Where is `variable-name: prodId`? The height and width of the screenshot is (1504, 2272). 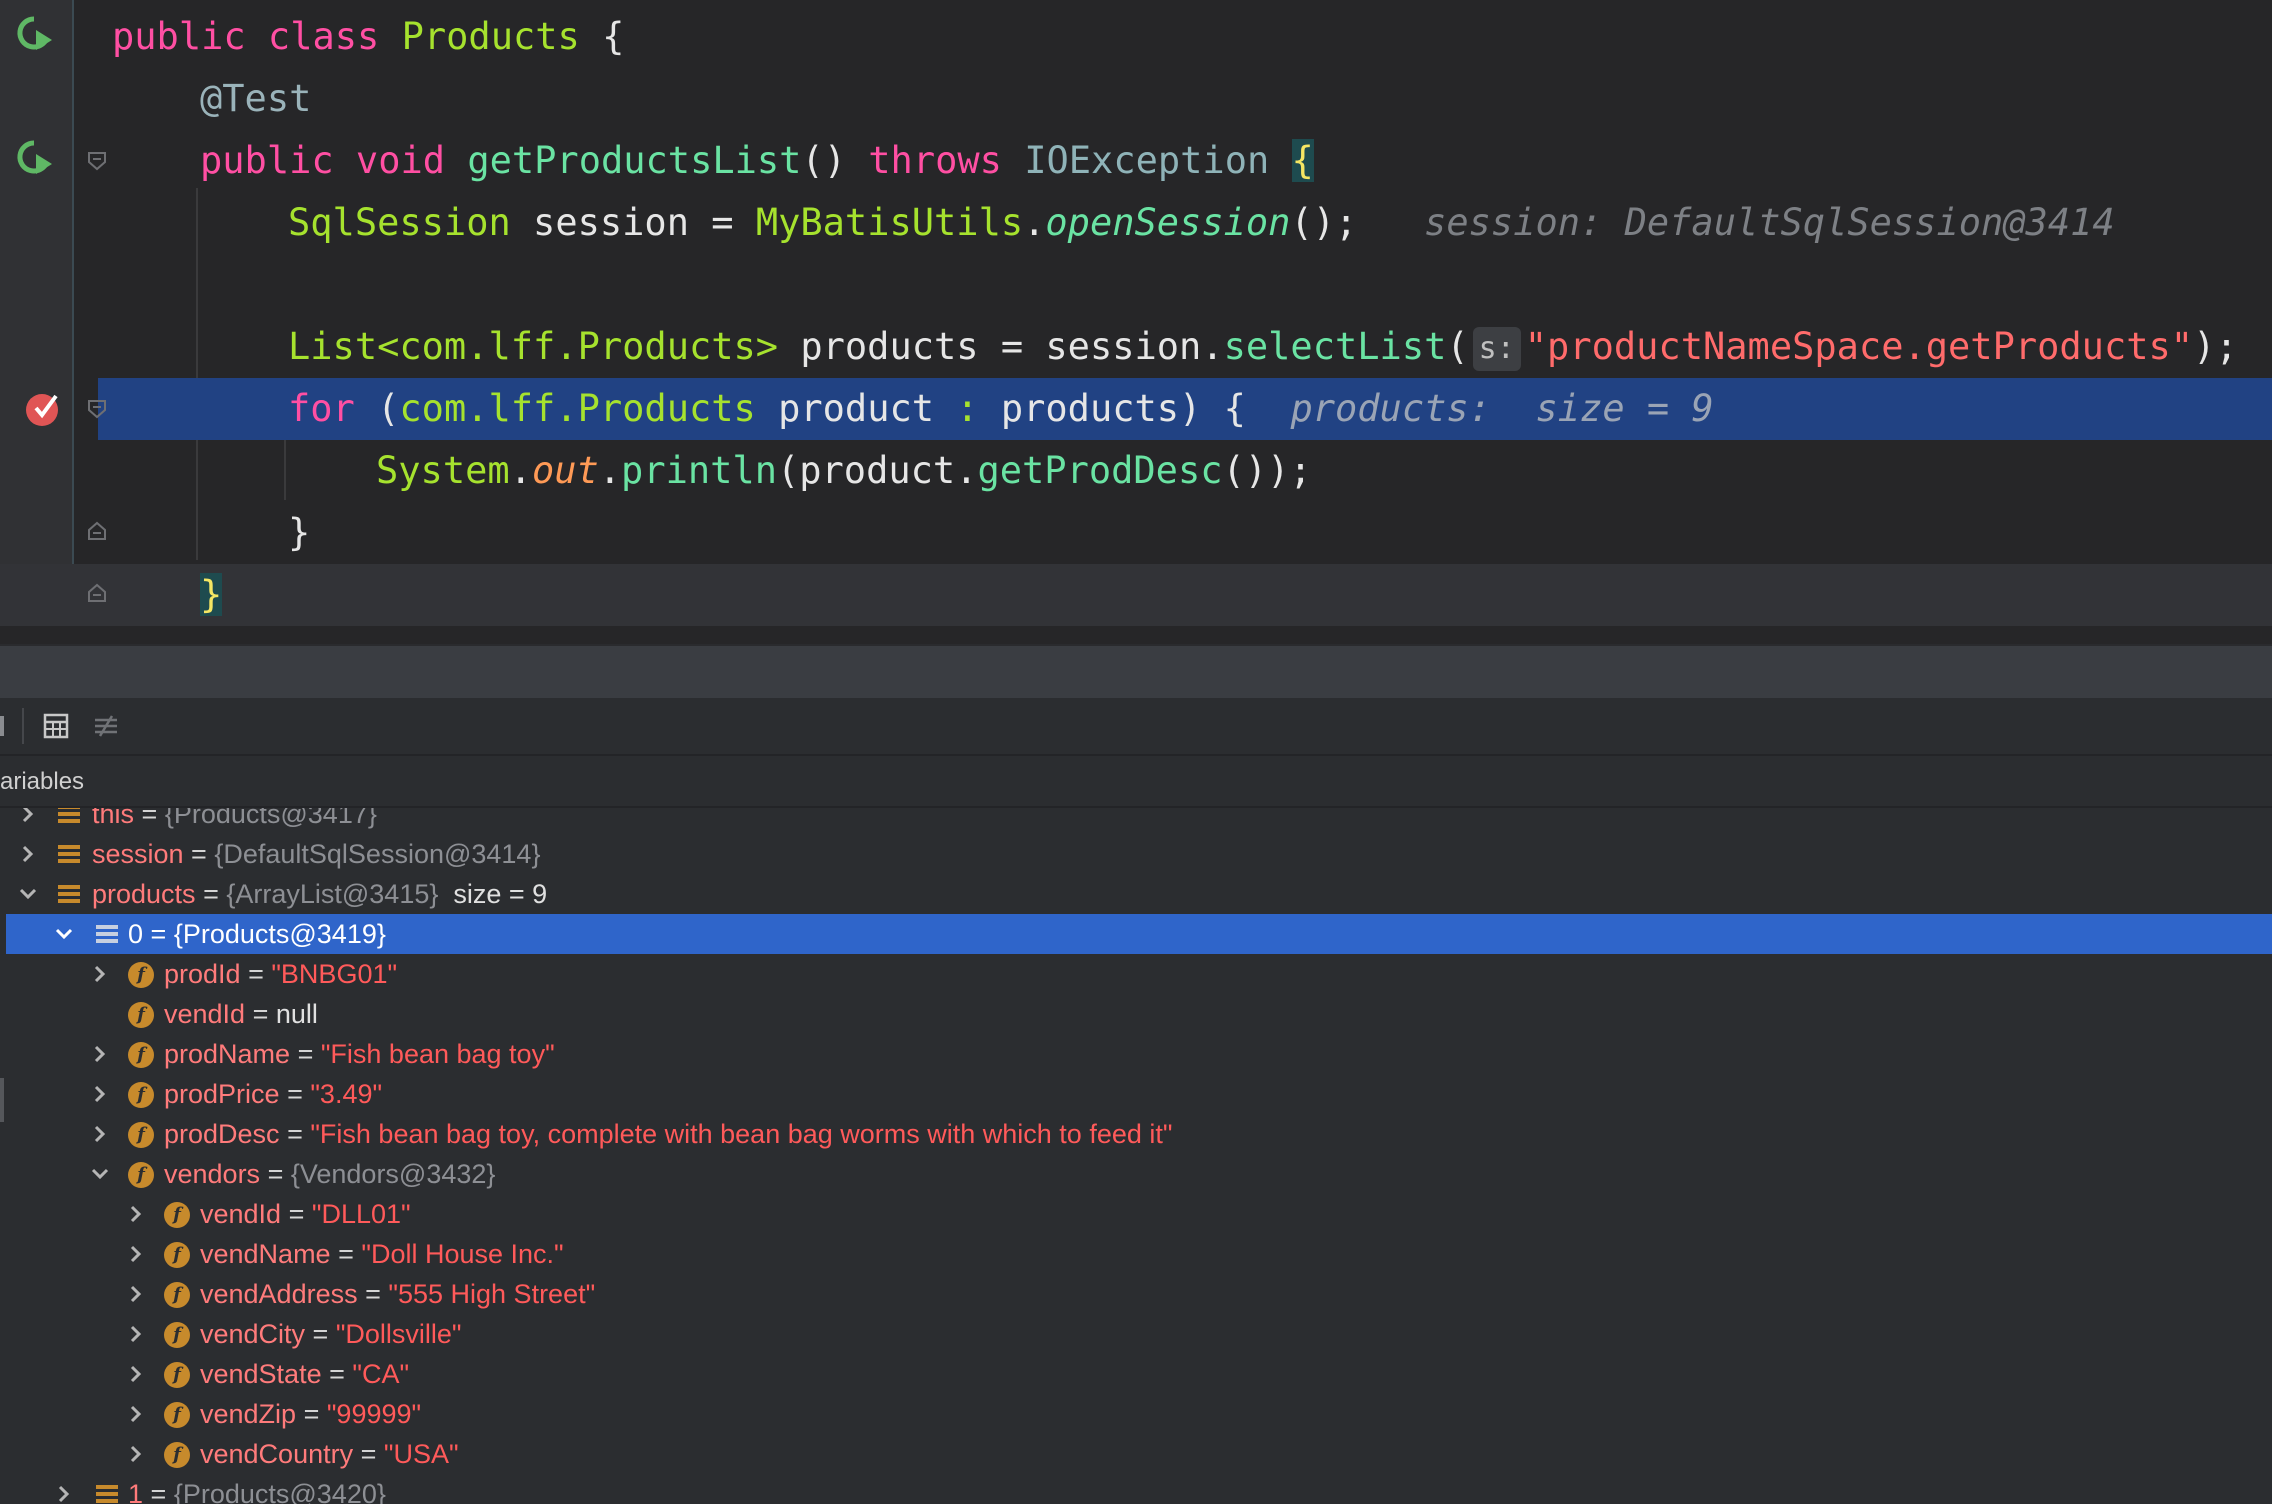 variable-name: prodId is located at coordinates (202, 974).